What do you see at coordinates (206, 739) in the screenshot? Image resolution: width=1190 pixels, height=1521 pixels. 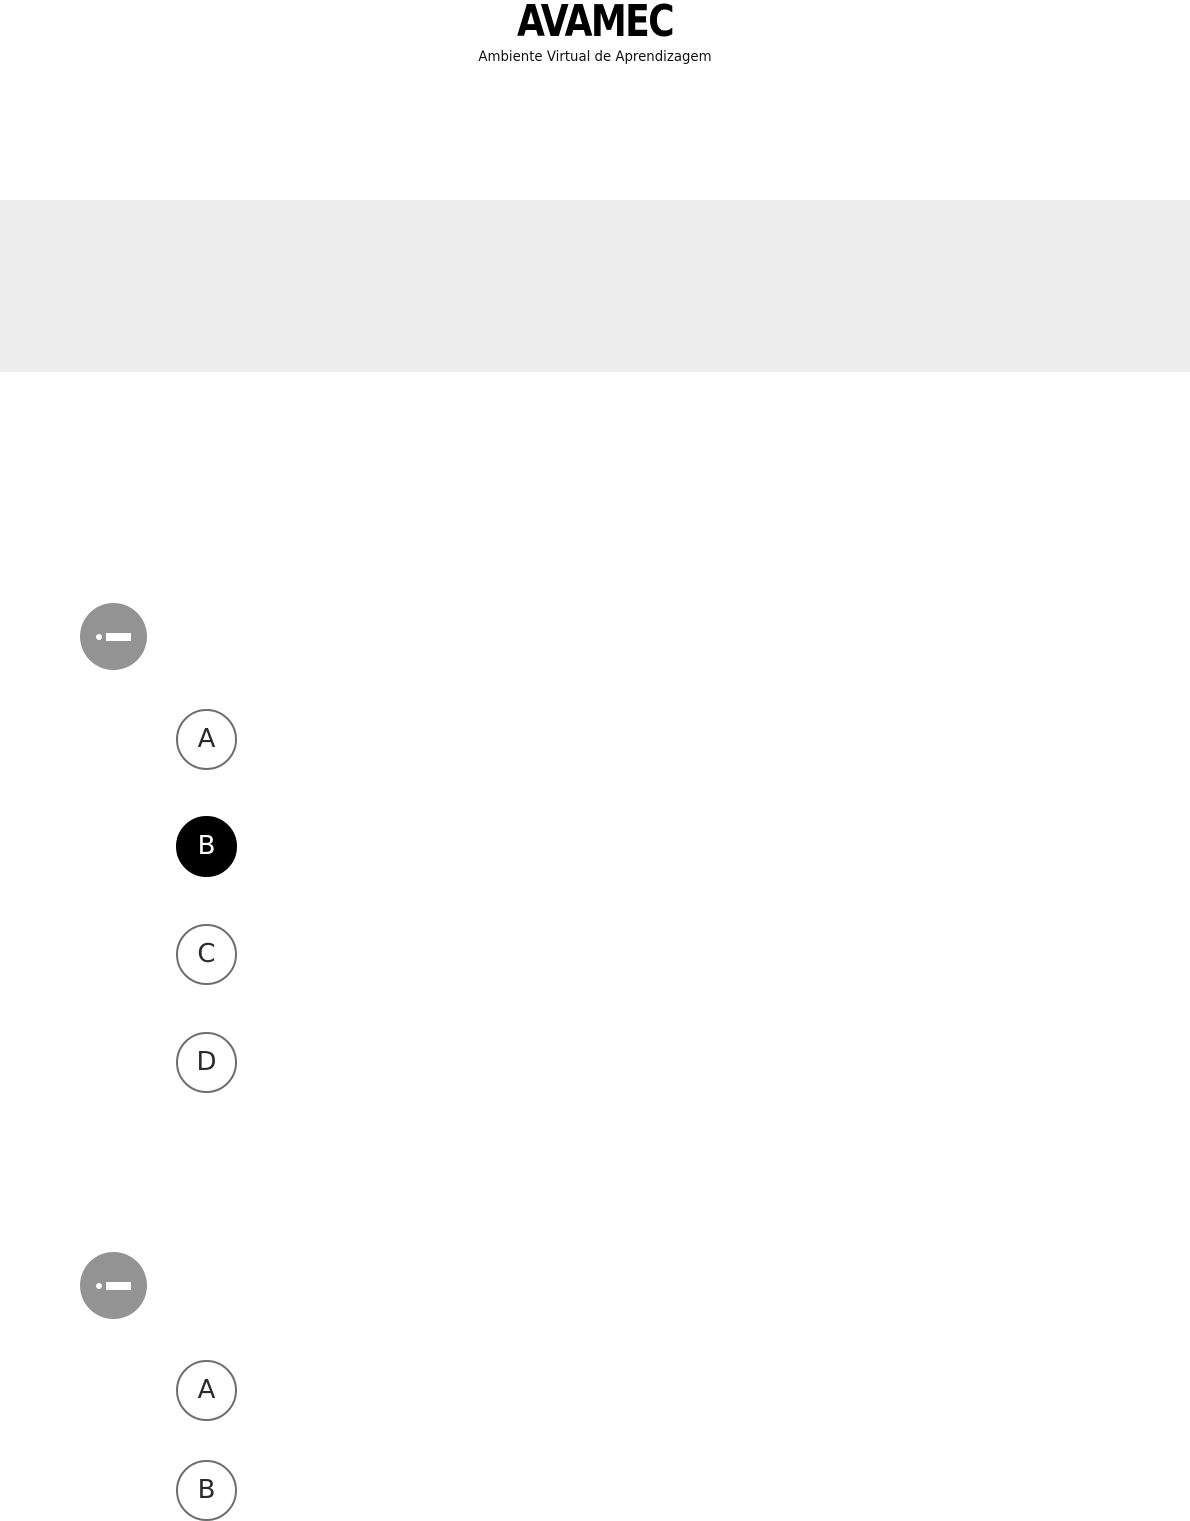 I see `question-1-option-a: A` at bounding box center [206, 739].